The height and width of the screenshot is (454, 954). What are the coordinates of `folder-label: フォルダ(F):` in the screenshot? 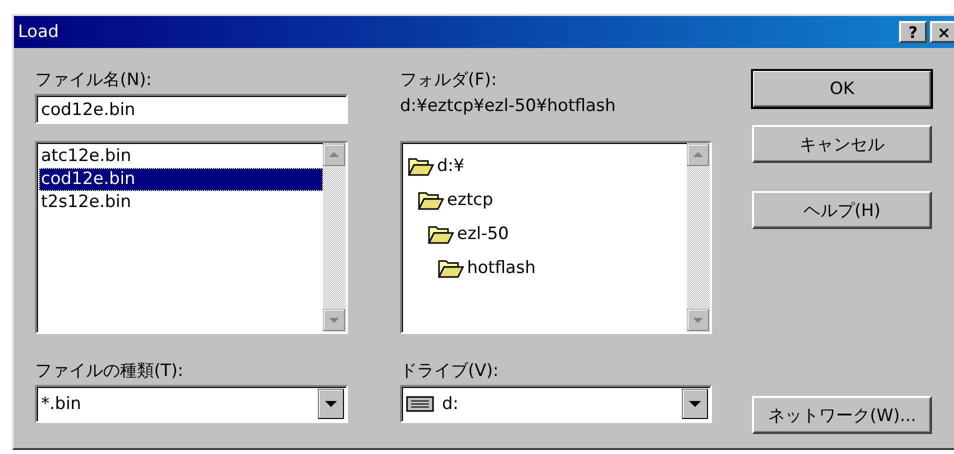 It's located at (449, 80).